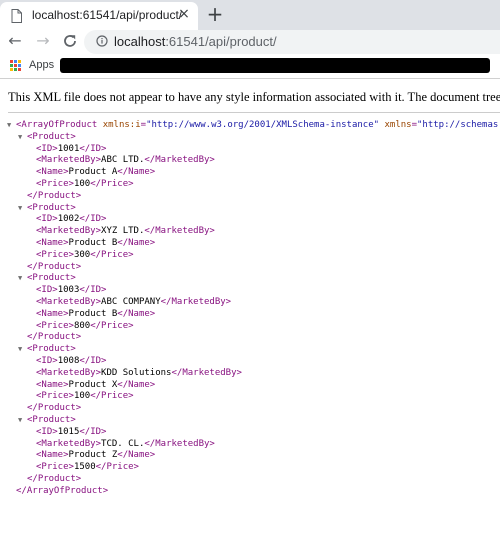 The image size is (500, 548). I want to click on xml-value: 1015, so click(68, 431).